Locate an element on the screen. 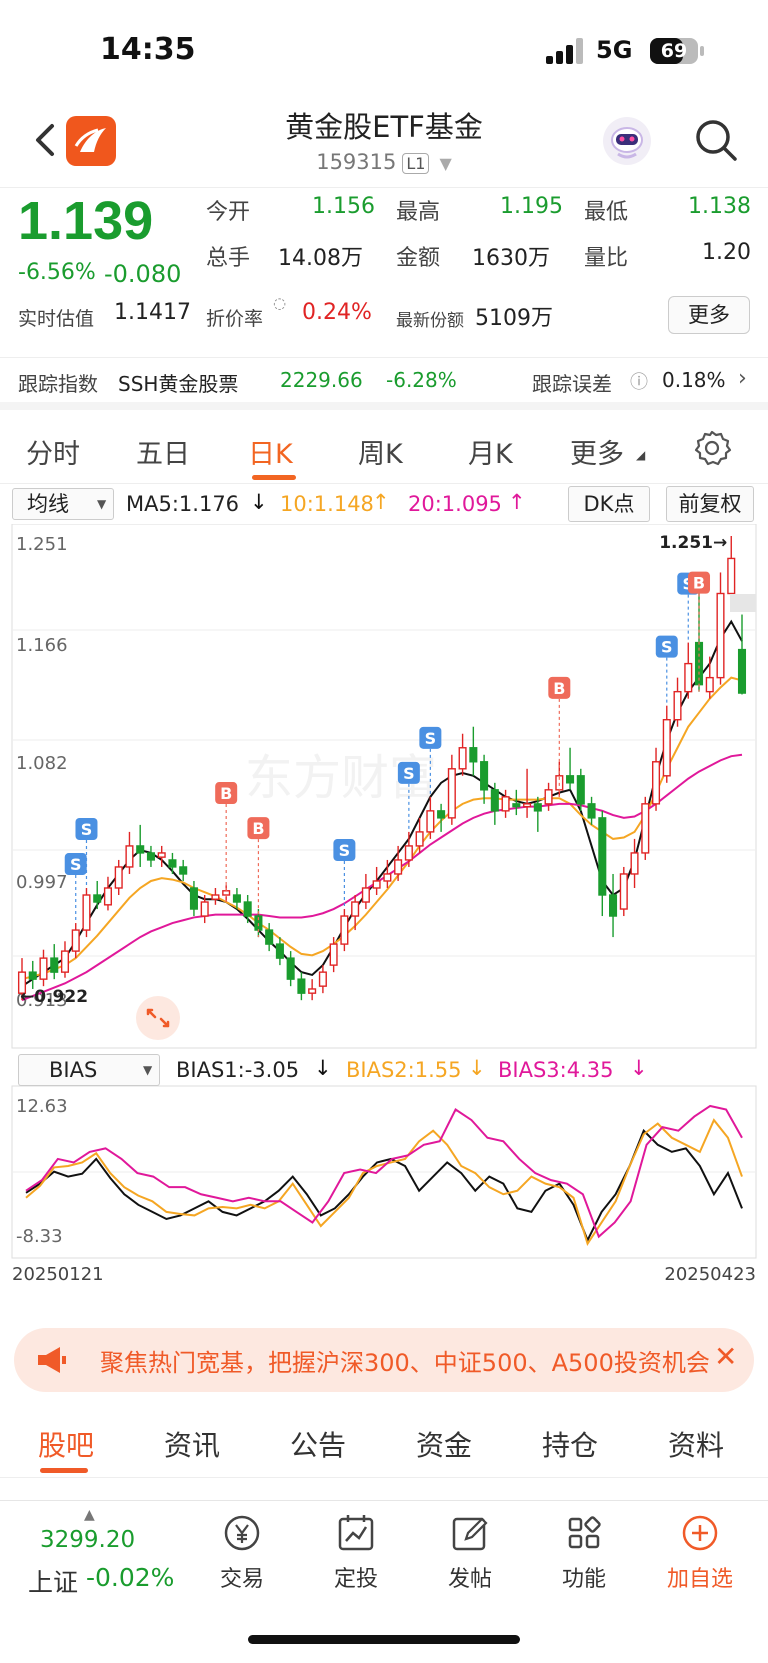  network-type: 5G is located at coordinates (614, 50).